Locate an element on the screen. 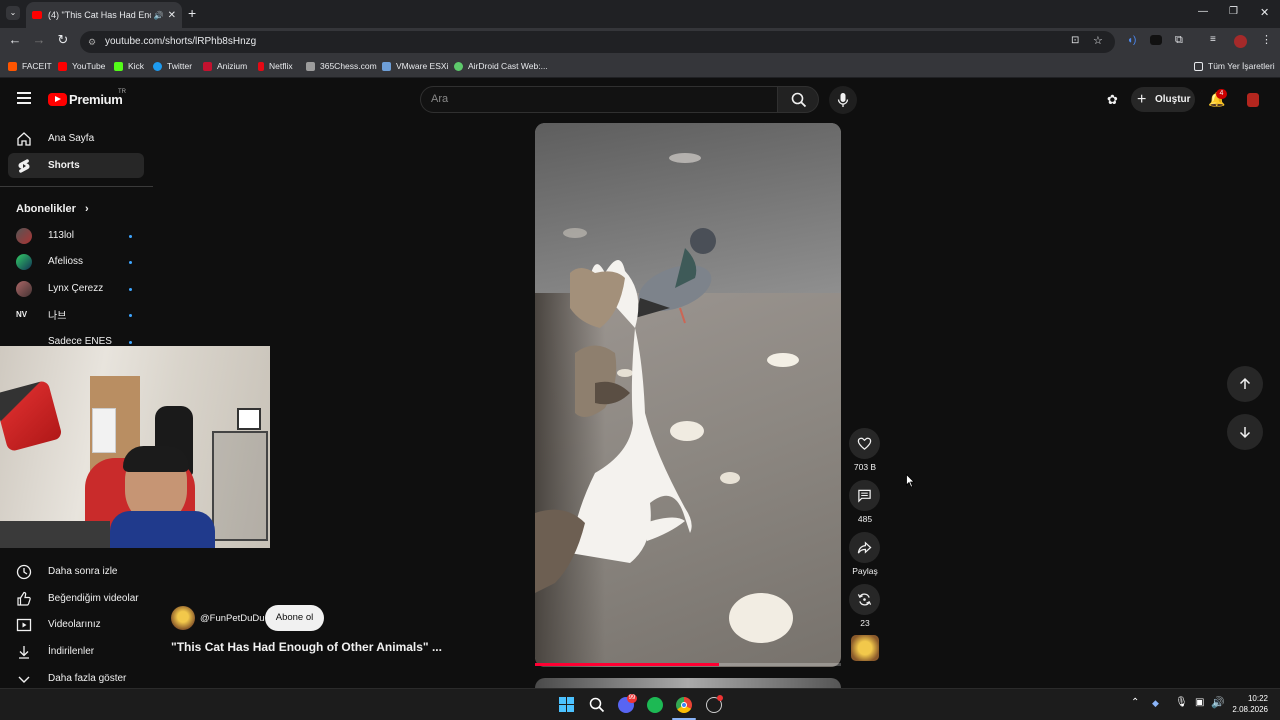 The image size is (1280, 720). video-progress-bar is located at coordinates (688, 664).